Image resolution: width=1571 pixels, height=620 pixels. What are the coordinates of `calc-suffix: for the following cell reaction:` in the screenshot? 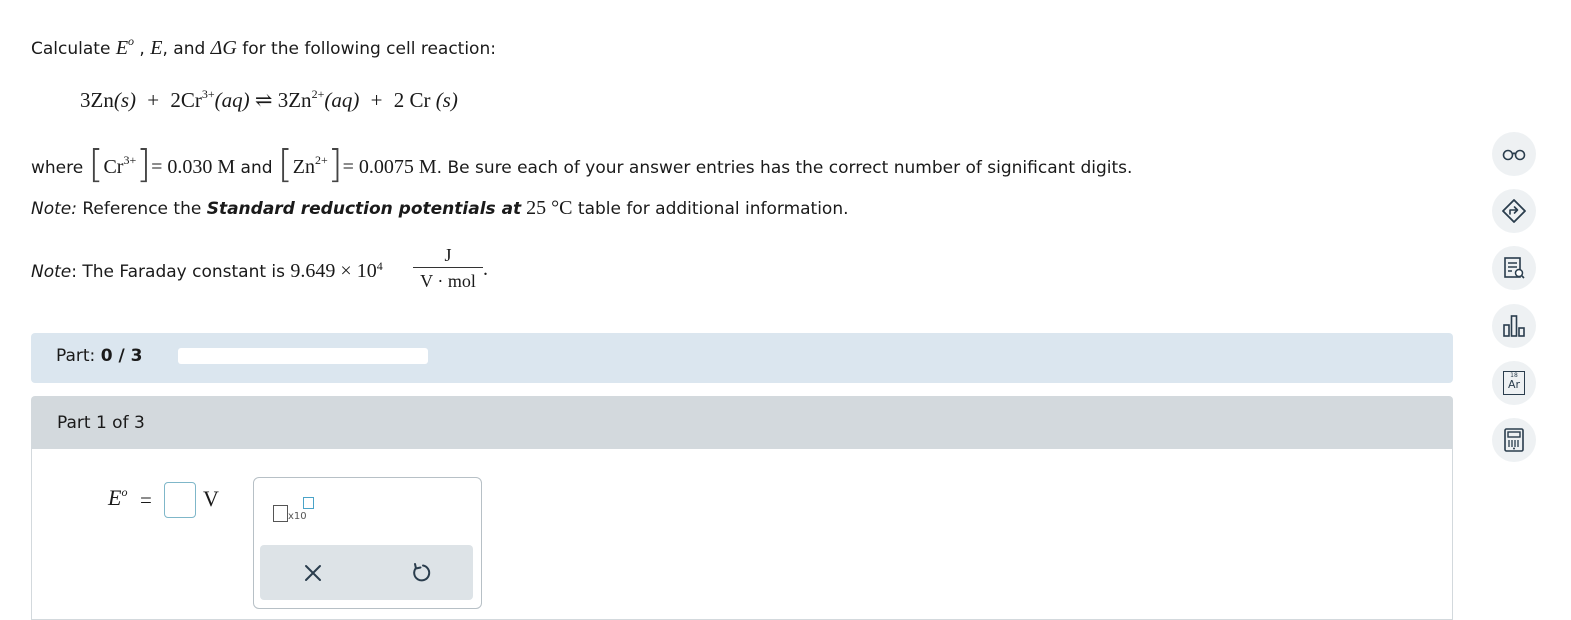 It's located at (366, 49).